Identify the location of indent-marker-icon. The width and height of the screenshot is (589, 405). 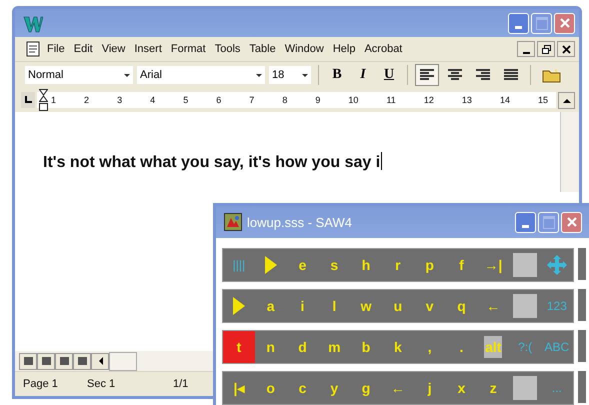
(43, 100).